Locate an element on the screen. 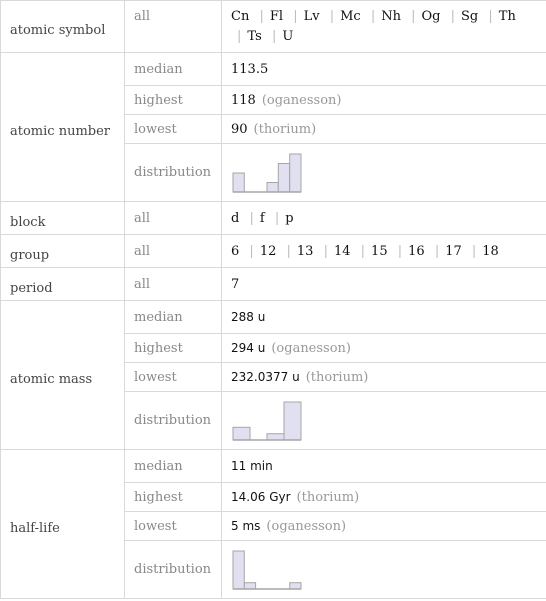  value-number: 294 is located at coordinates (242, 347).